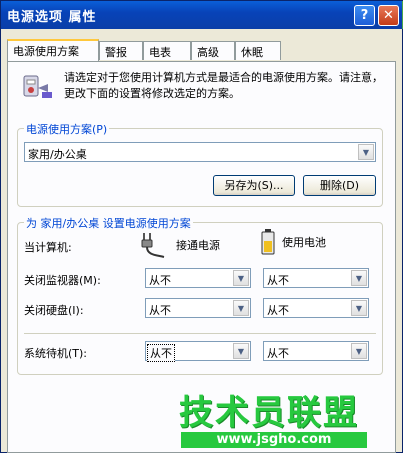 The width and height of the screenshot is (403, 453). Describe the element at coordinates (269, 413) in the screenshot. I see `watermark-logo: 技术员联盟` at that location.